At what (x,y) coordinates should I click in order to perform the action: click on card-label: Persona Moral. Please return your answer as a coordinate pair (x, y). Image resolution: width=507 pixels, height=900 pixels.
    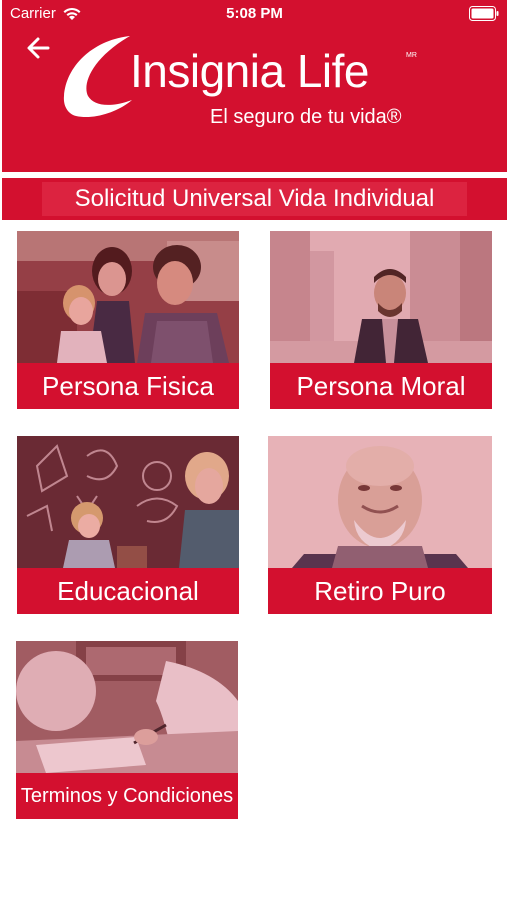
    Looking at the image, I should click on (381, 386).